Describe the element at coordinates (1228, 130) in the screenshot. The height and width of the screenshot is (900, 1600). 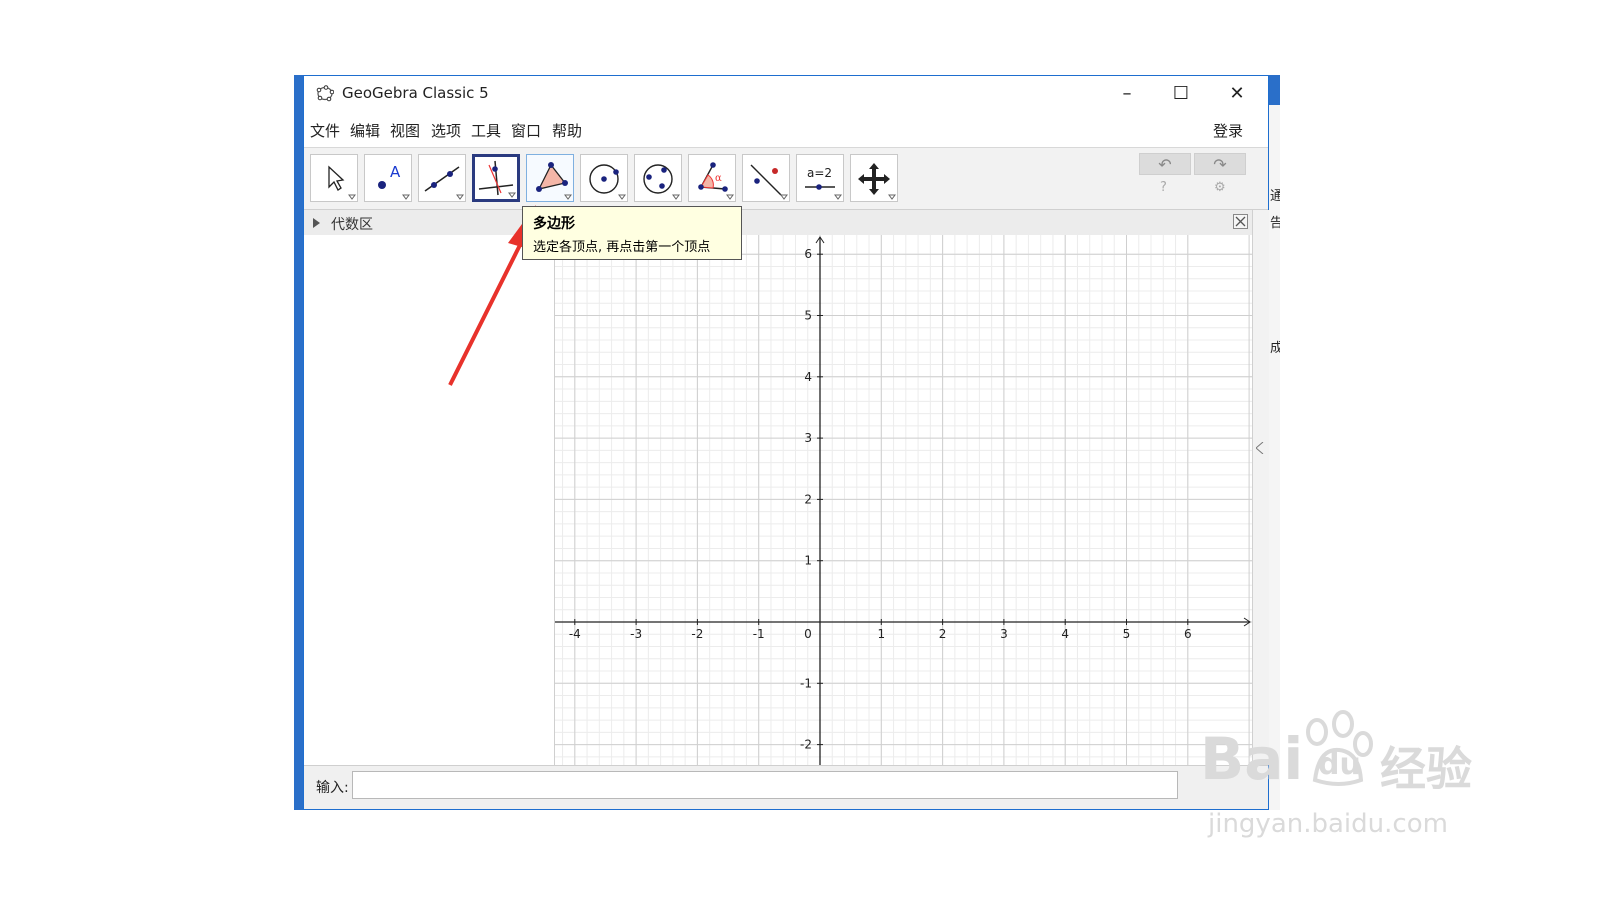
I see `login-link: 登录` at that location.